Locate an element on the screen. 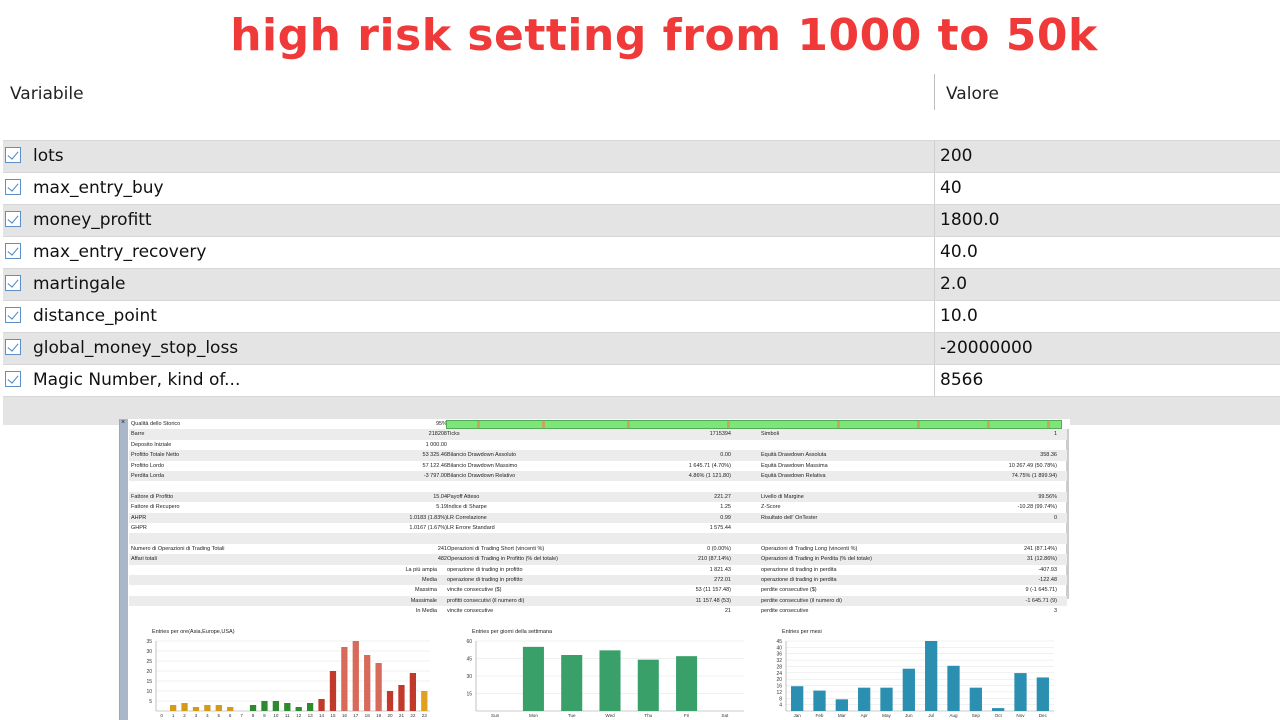 The image size is (1280, 720). report-cell: 0.99 is located at coordinates (725, 517).